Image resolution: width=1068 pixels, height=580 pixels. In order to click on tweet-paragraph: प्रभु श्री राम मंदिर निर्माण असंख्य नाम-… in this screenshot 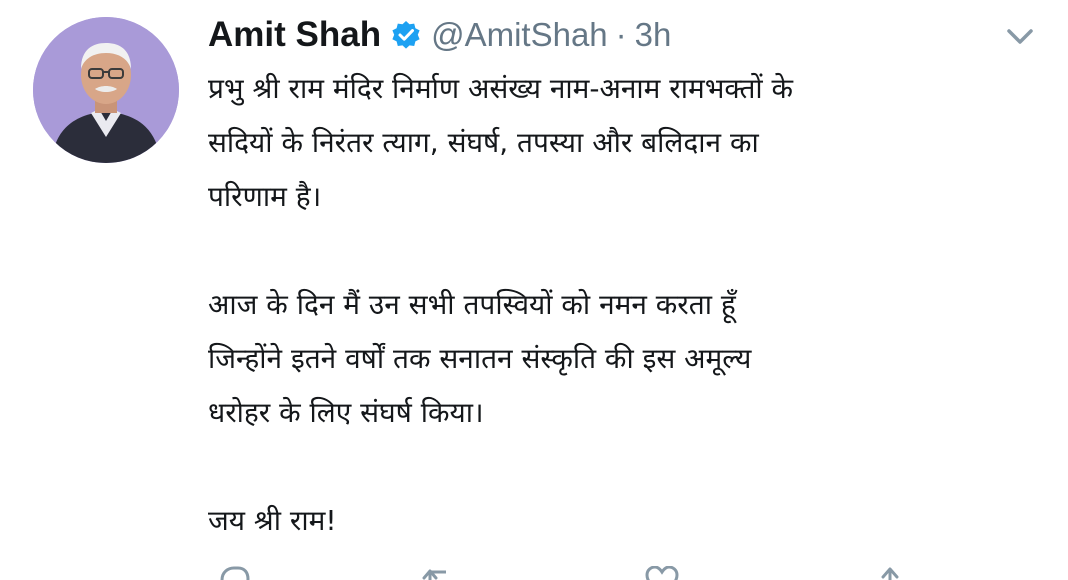, I will do `click(501, 142)`.